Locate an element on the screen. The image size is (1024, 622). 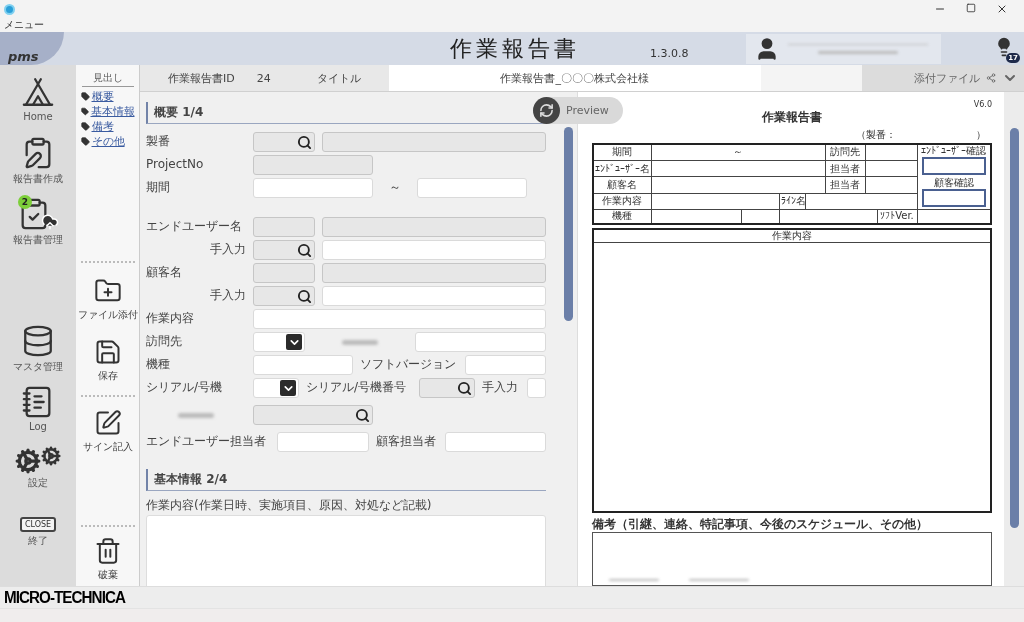
nav-button: 2 報告書管理 is located at coordinates (38, 225).